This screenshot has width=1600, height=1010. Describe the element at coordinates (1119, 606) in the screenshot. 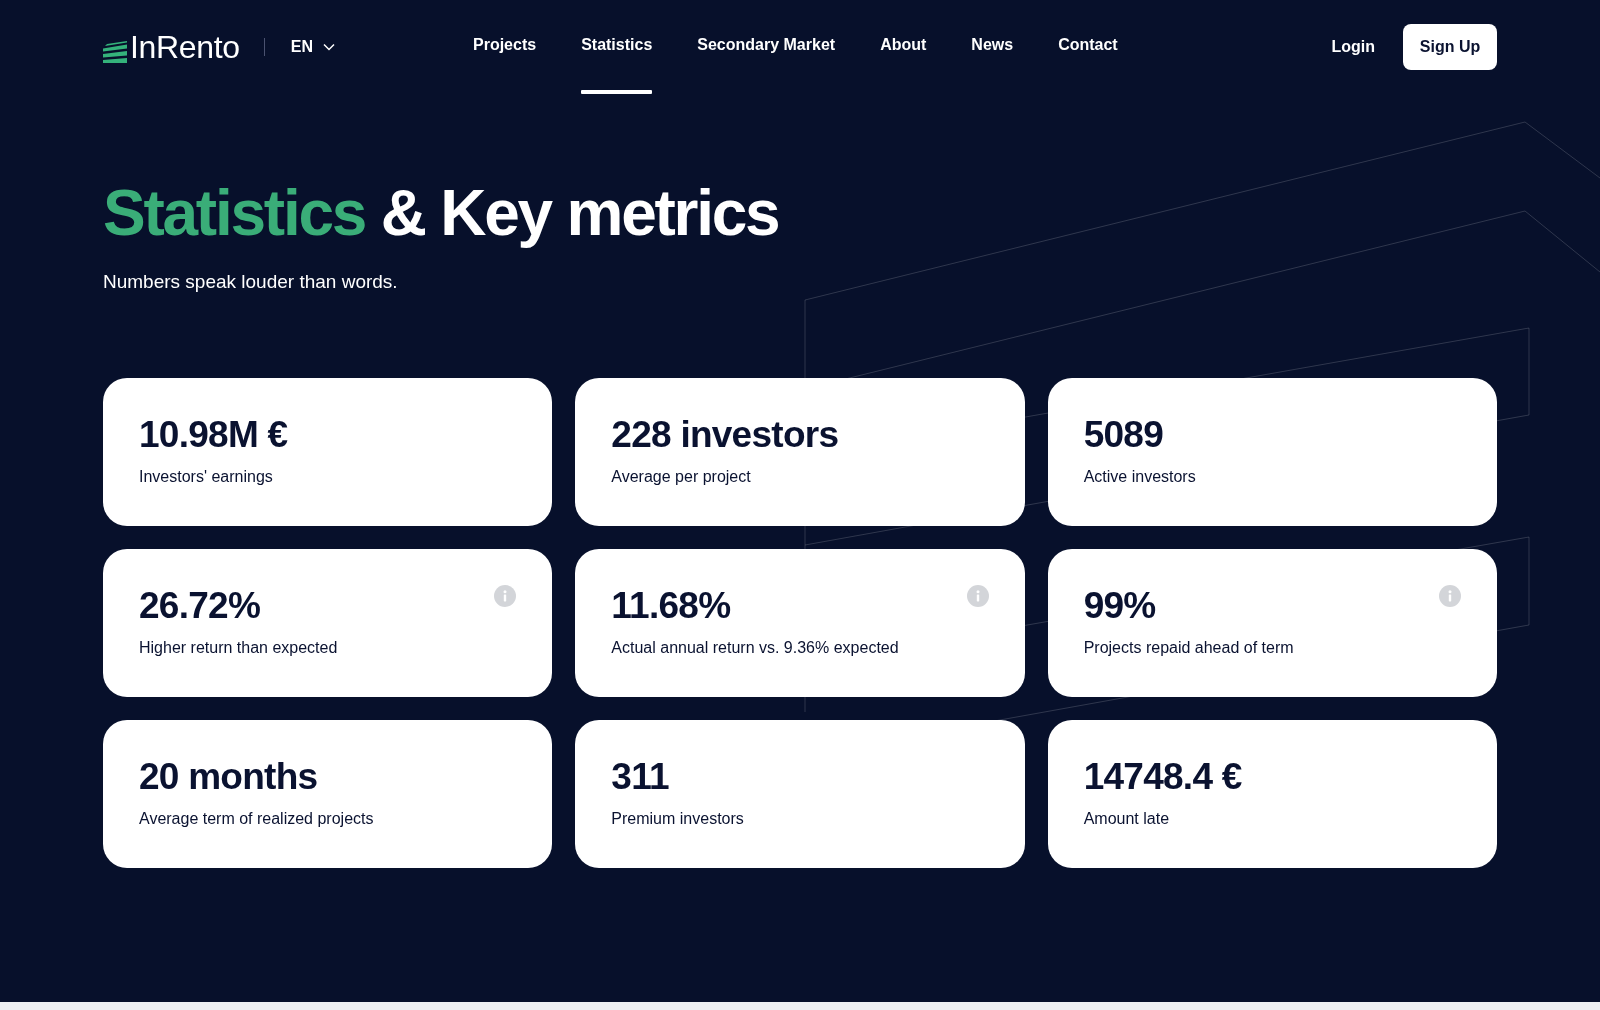

I see `metric-value: 99%` at that location.